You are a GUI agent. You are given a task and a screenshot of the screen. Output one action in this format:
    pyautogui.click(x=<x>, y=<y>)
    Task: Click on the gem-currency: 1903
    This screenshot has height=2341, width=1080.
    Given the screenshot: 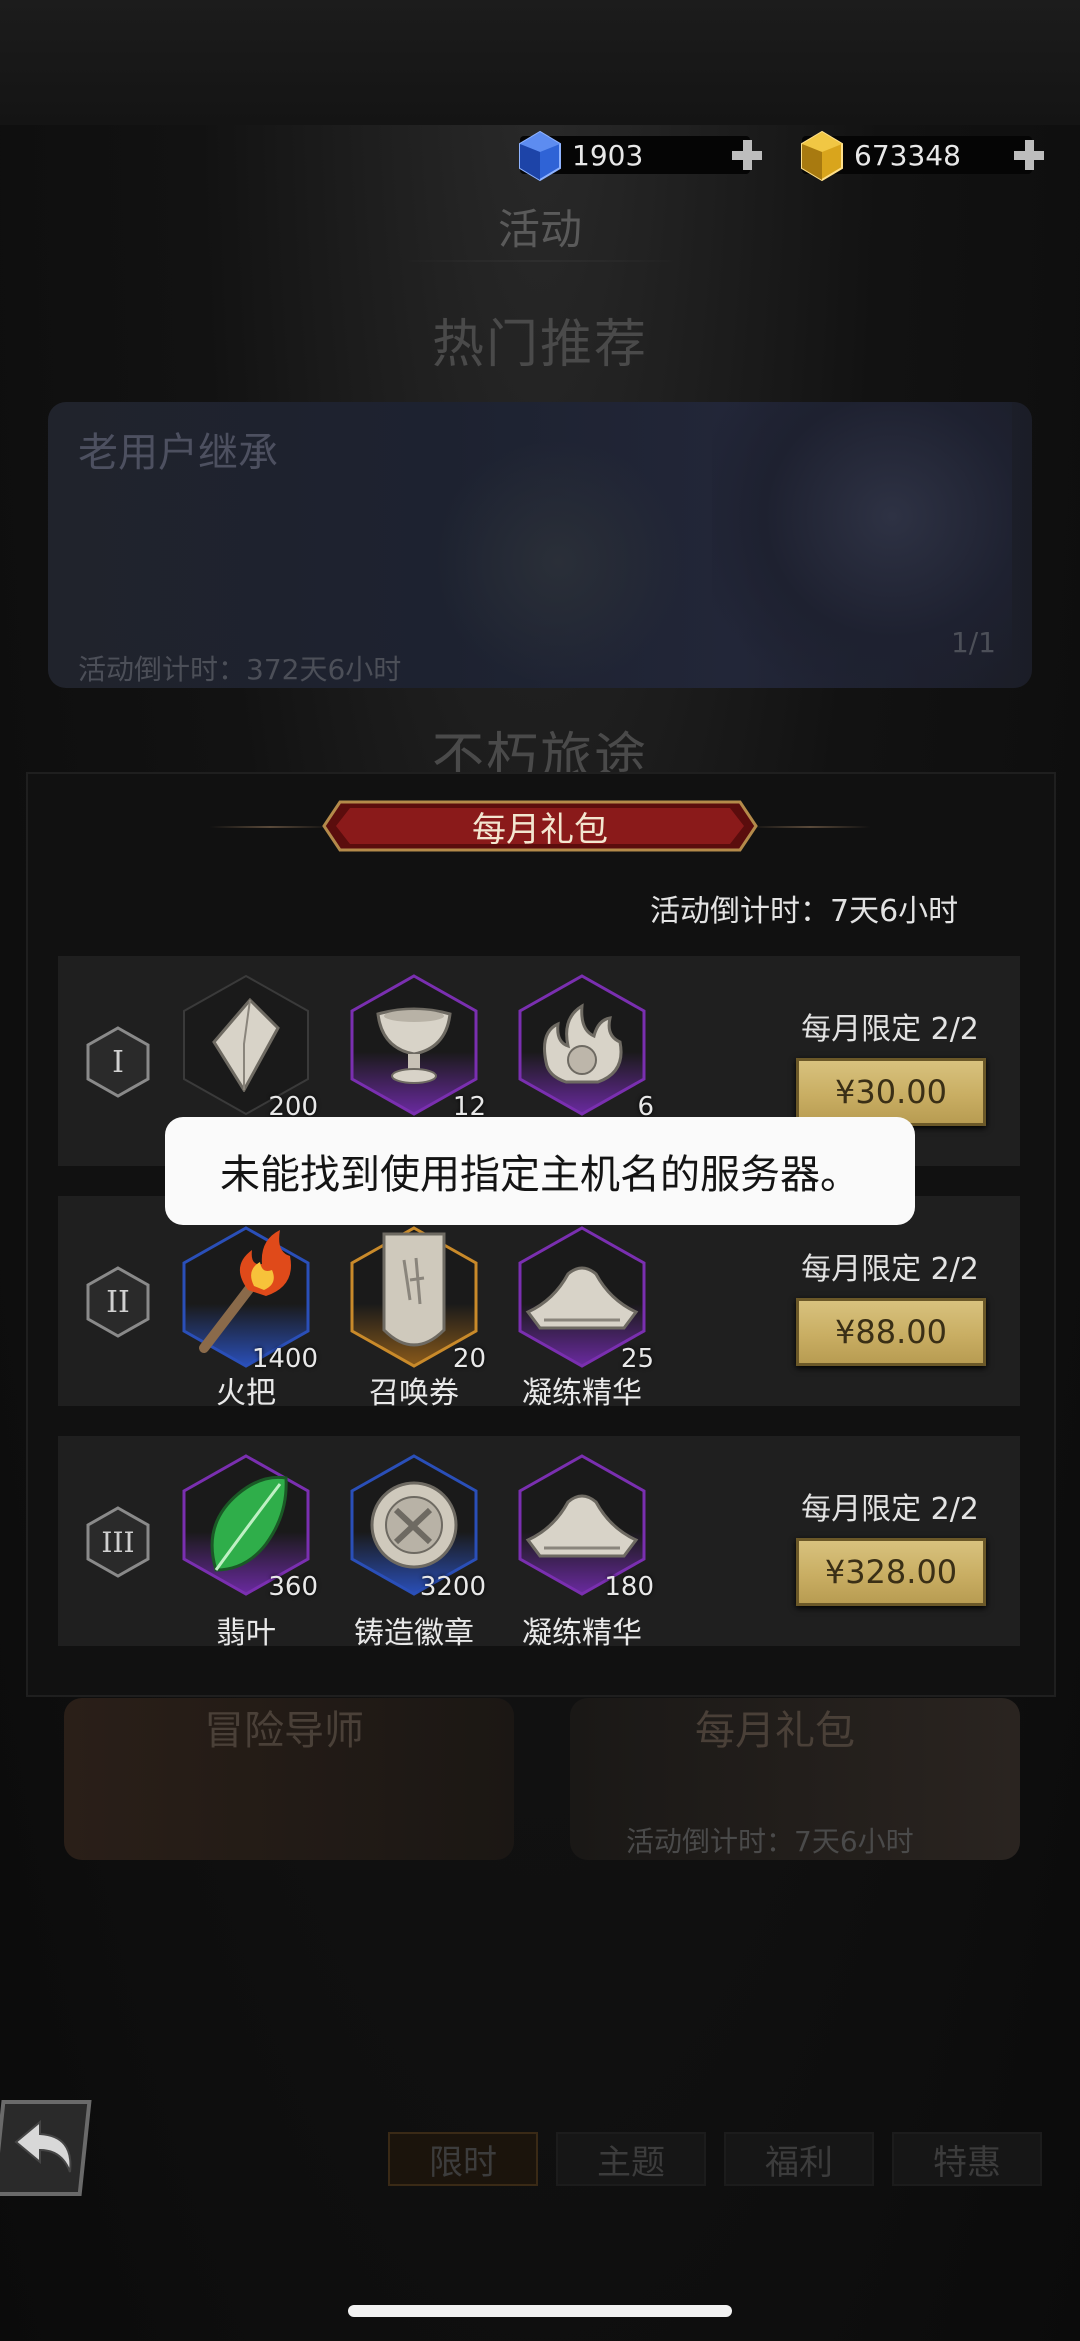 What is the action you would take?
    pyautogui.click(x=640, y=156)
    